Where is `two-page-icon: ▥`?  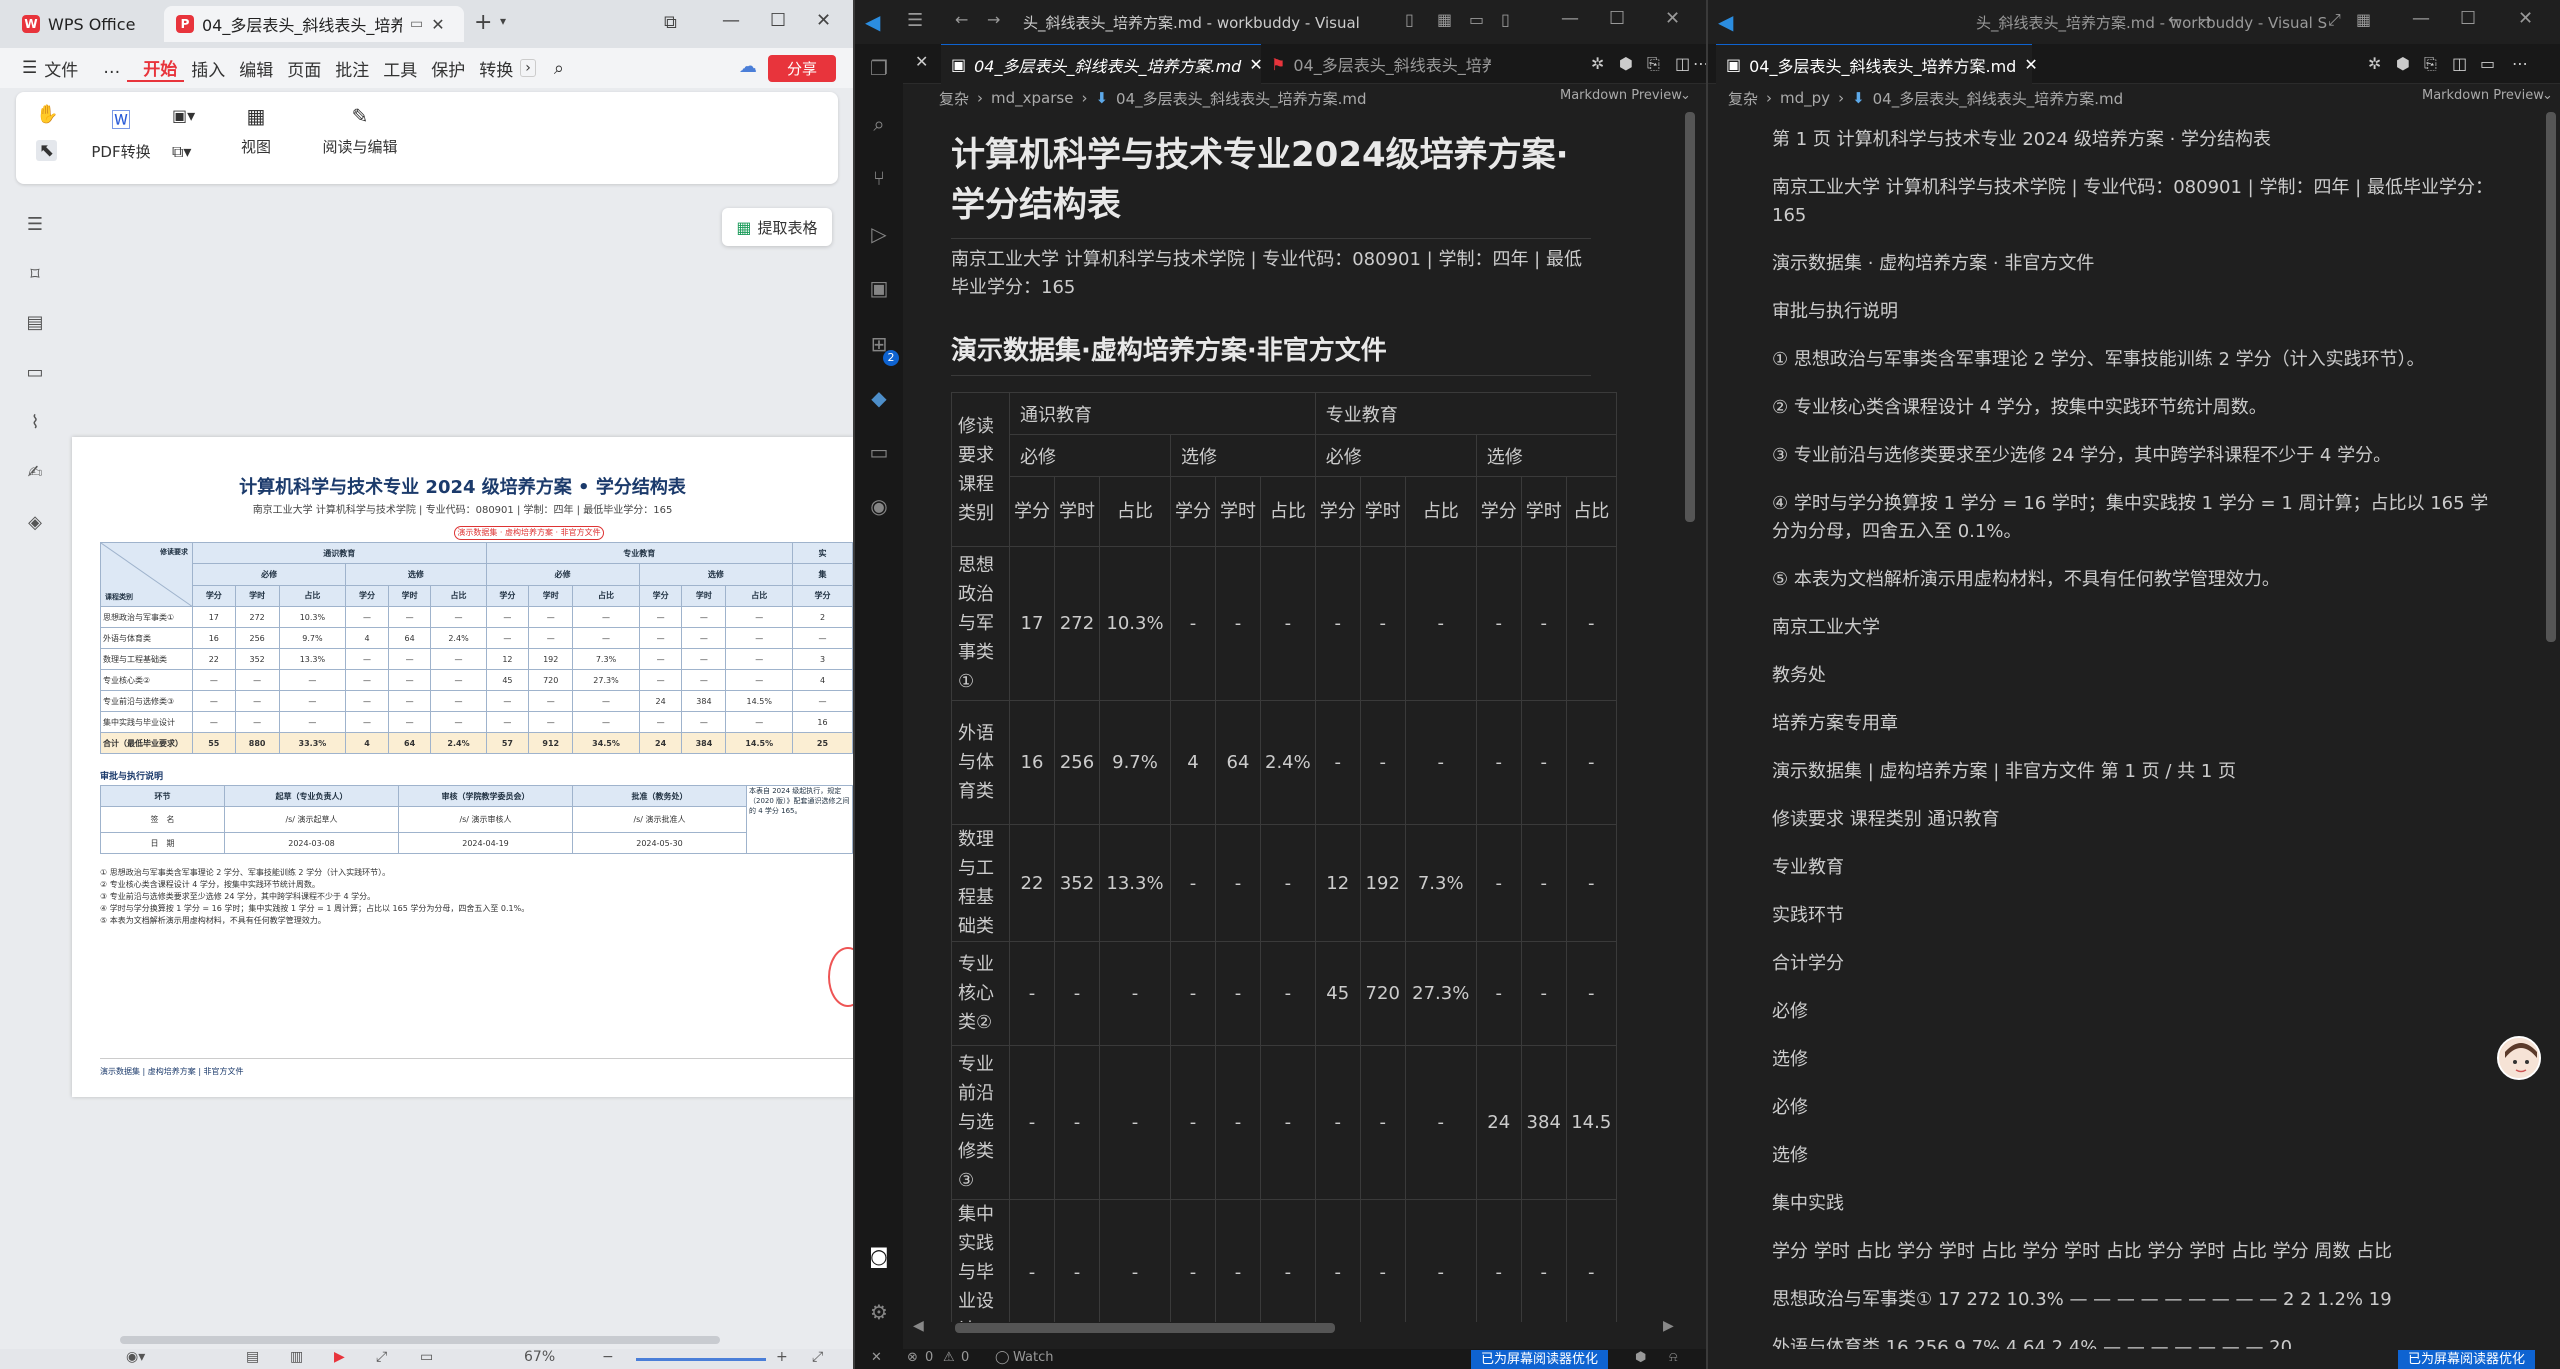
two-page-icon: ▥ is located at coordinates (296, 1357).